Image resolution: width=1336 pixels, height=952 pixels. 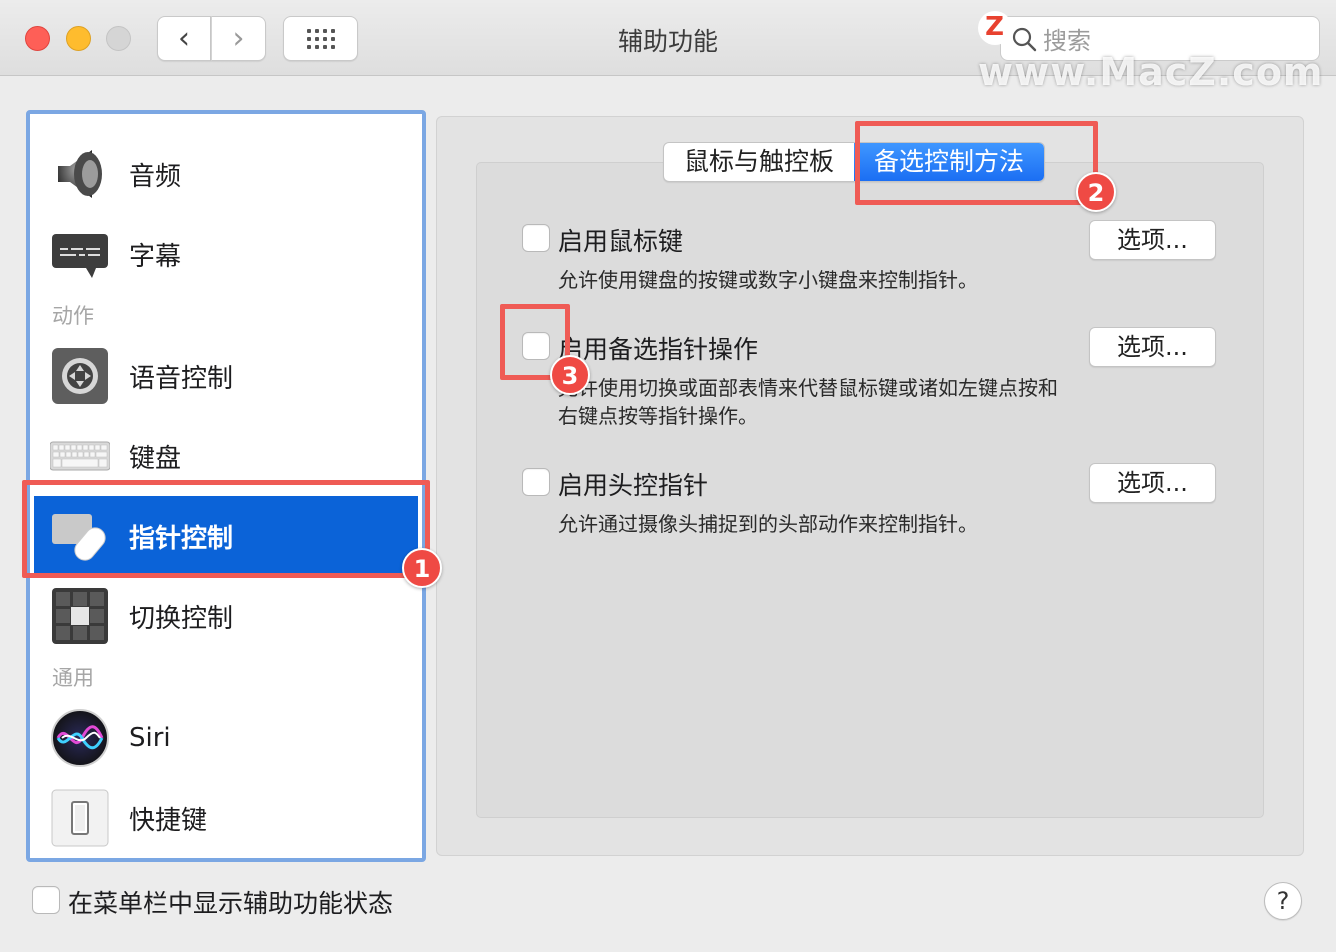 I want to click on show-status-in-menu-bar-checkbox, so click(x=46, y=900).